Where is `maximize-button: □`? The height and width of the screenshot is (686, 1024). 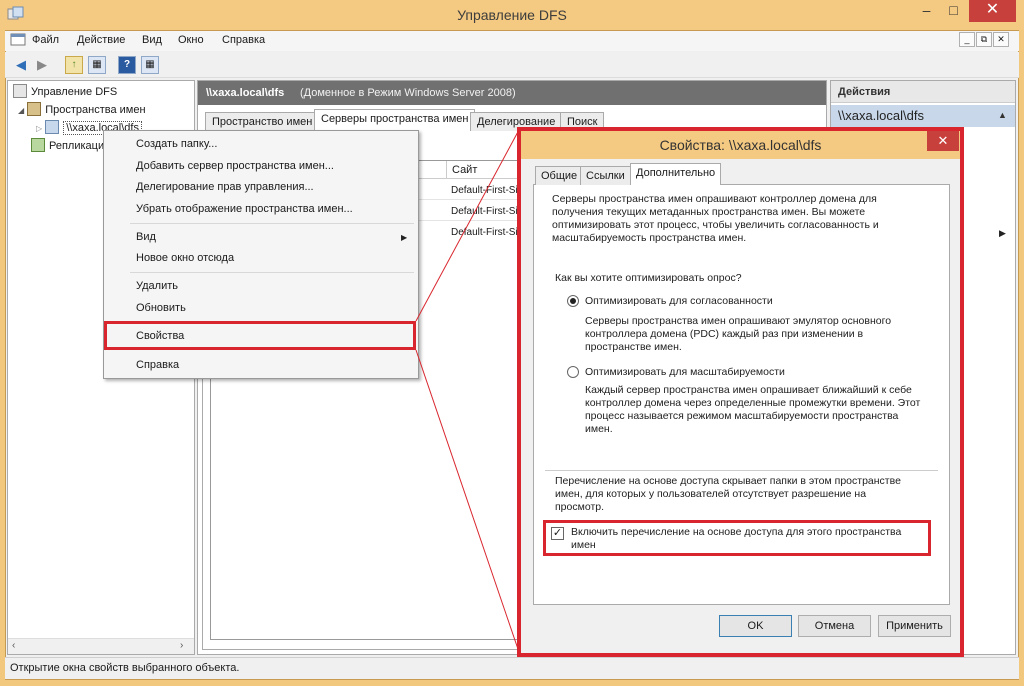
maximize-button: □ is located at coordinates (953, 11).